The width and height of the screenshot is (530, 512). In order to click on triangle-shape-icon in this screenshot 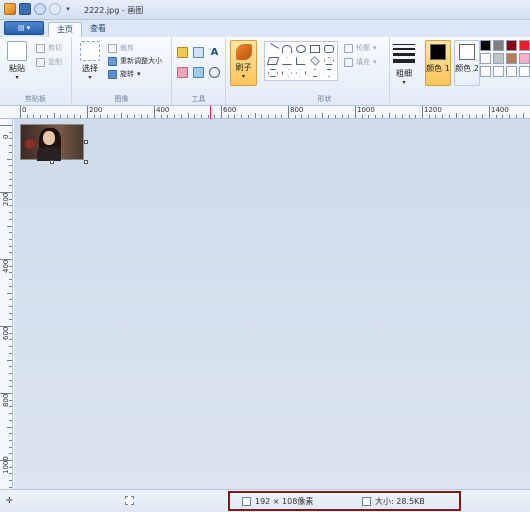, I will do `click(287, 61)`.